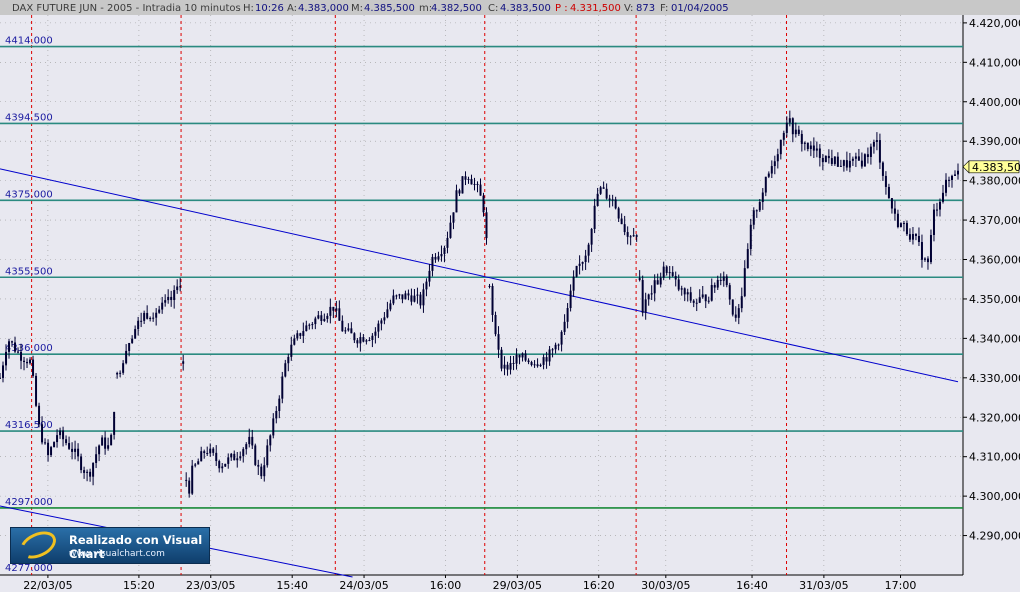 This screenshot has width=1020, height=592. What do you see at coordinates (389, 8) in the screenshot?
I see `header-m-value: 4.385,500` at bounding box center [389, 8].